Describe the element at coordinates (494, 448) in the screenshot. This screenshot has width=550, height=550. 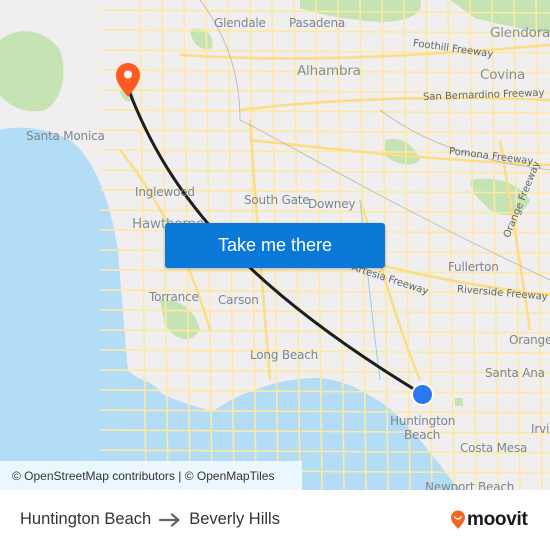
I see `place-label: Costa Mesa` at that location.